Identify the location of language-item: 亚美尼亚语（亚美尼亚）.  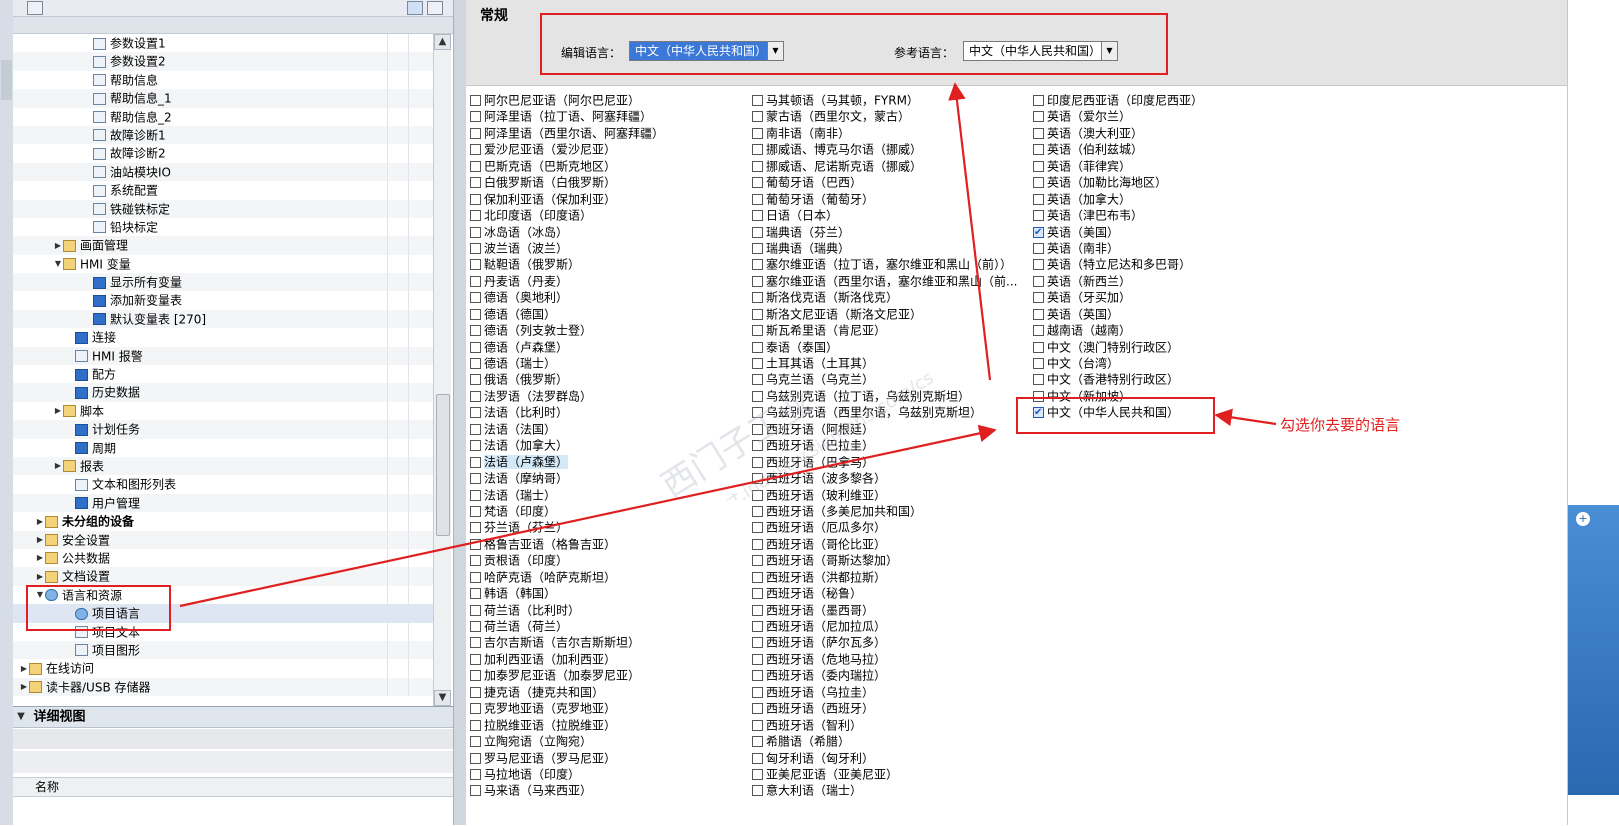
(884, 774).